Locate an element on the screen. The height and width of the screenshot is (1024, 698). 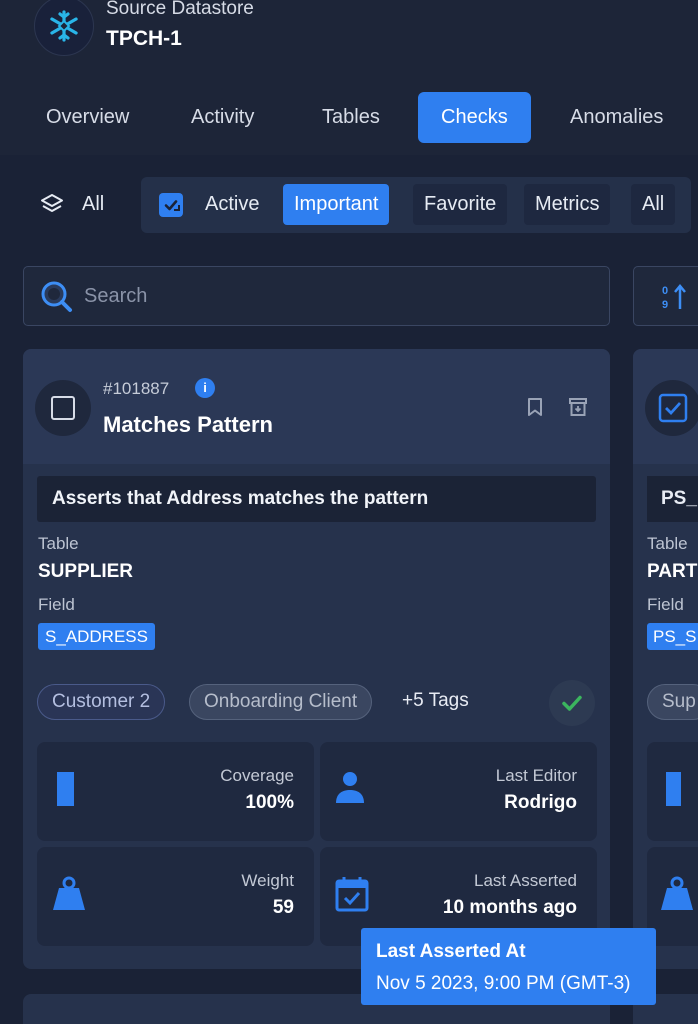
layers-icon is located at coordinates (52, 203).